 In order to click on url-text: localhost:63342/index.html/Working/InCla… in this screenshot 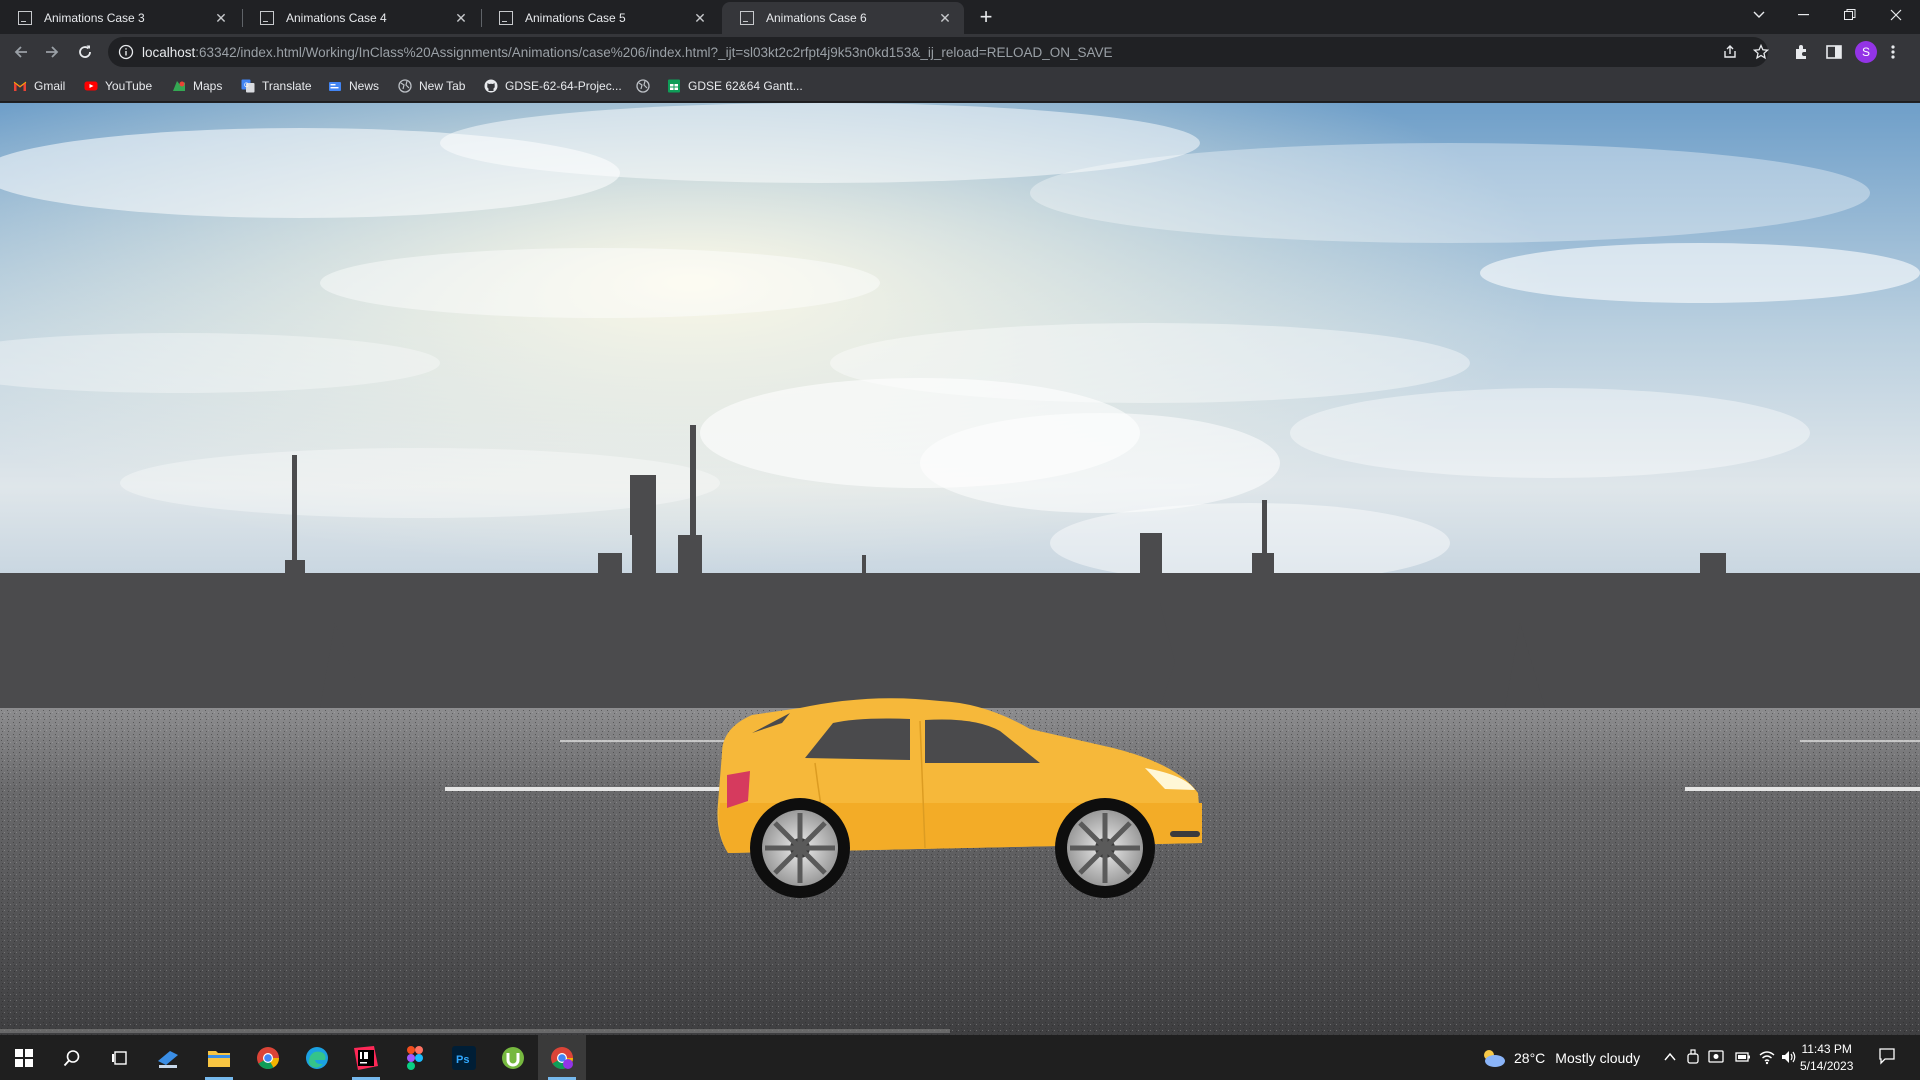, I will do `click(627, 52)`.